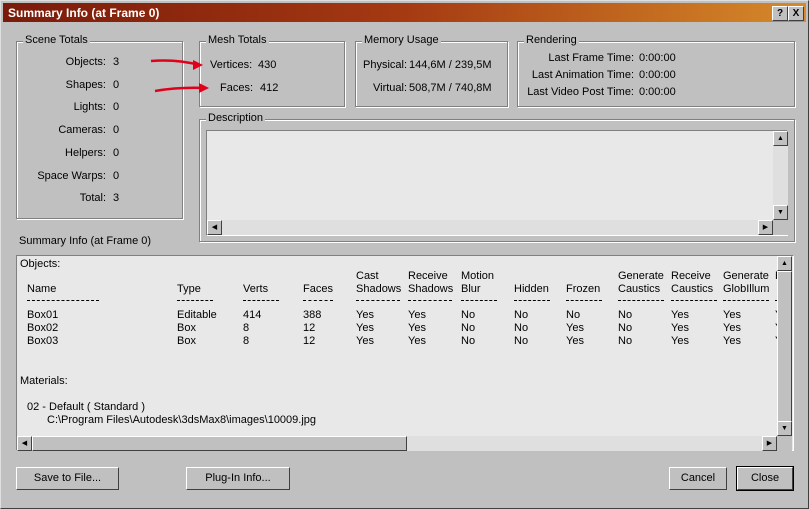 The width and height of the screenshot is (809, 509). I want to click on description-scroll-left-icon: ◀, so click(214, 227).